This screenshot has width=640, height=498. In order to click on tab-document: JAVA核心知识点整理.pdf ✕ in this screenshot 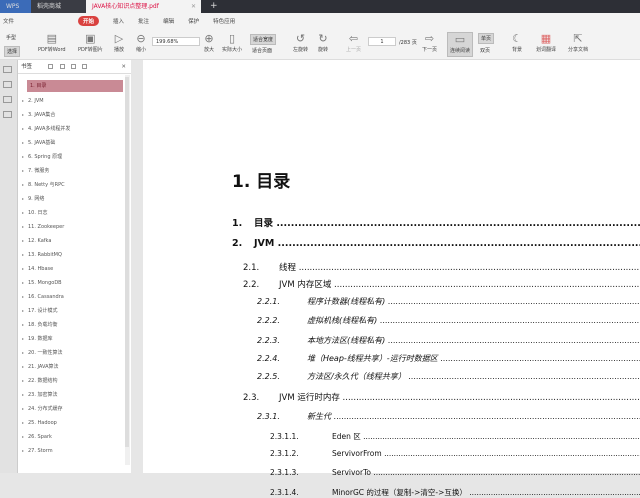, I will do `click(143, 6)`.